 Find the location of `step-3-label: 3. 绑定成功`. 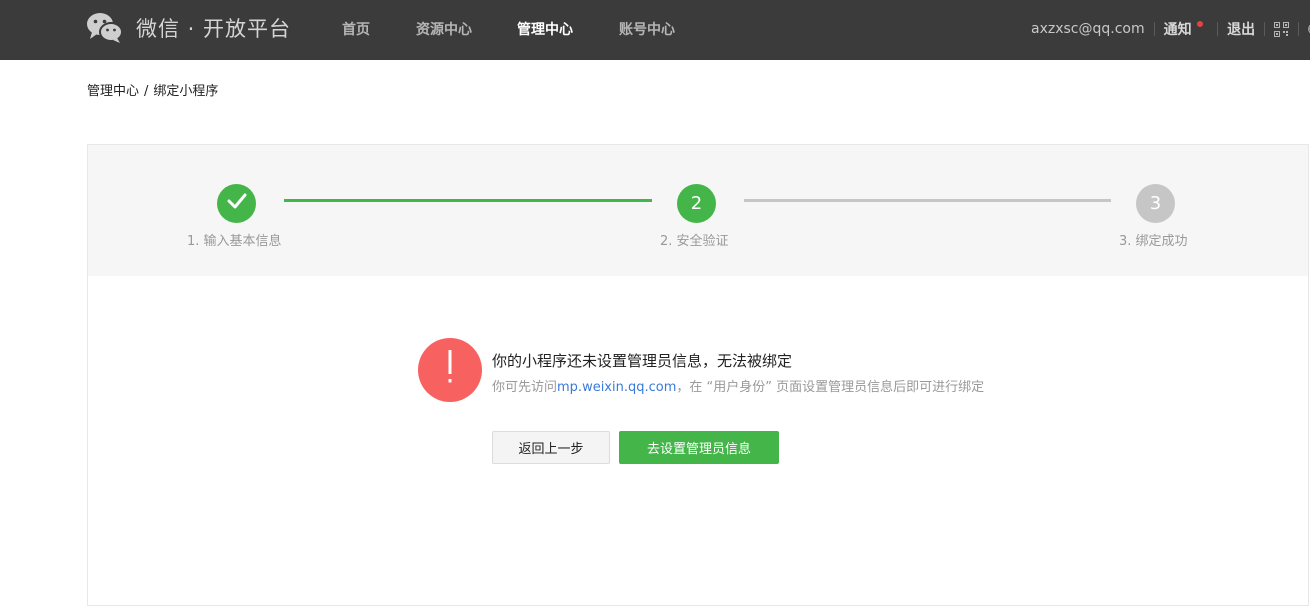

step-3-label: 3. 绑定成功 is located at coordinates (1153, 241).